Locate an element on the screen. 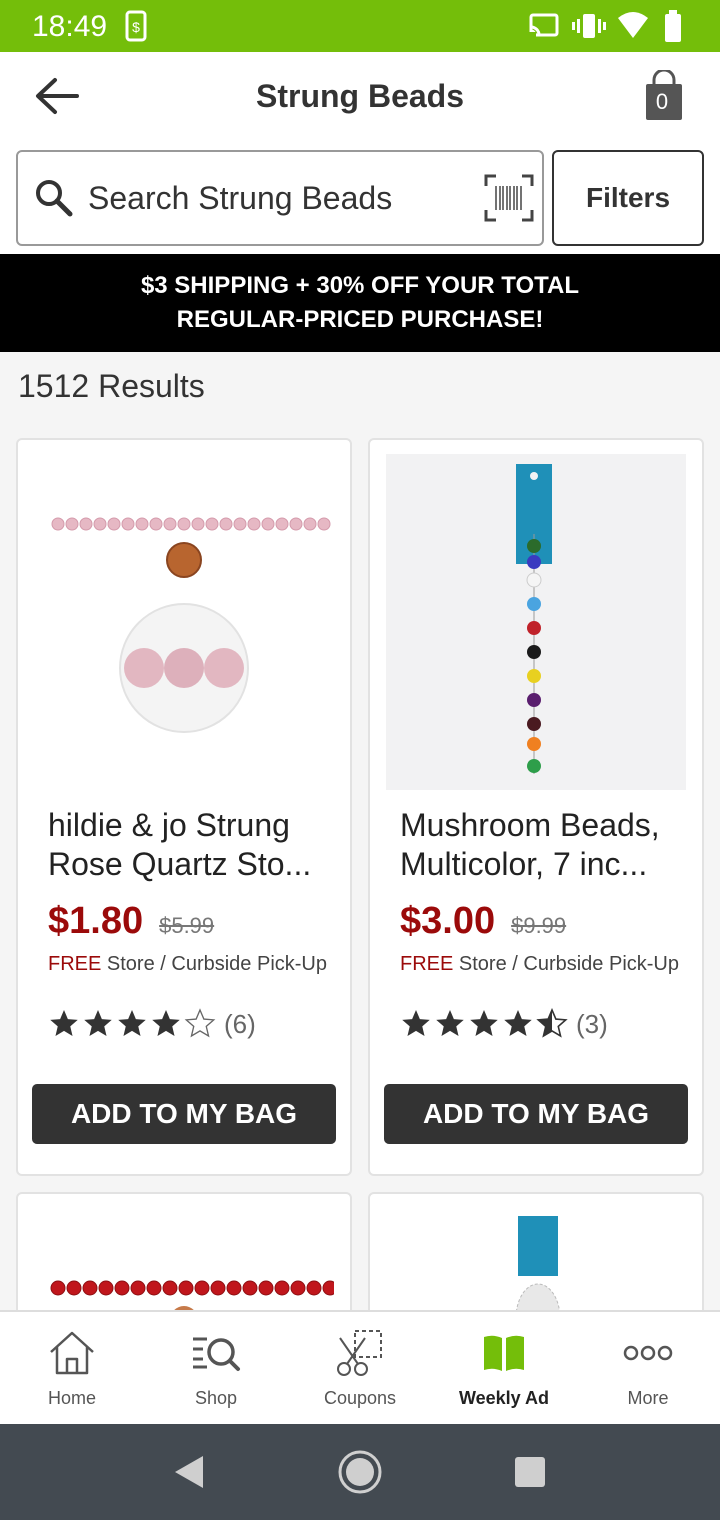 This screenshot has height=1520, width=720. status-time: 18:49 is located at coordinates (70, 26).